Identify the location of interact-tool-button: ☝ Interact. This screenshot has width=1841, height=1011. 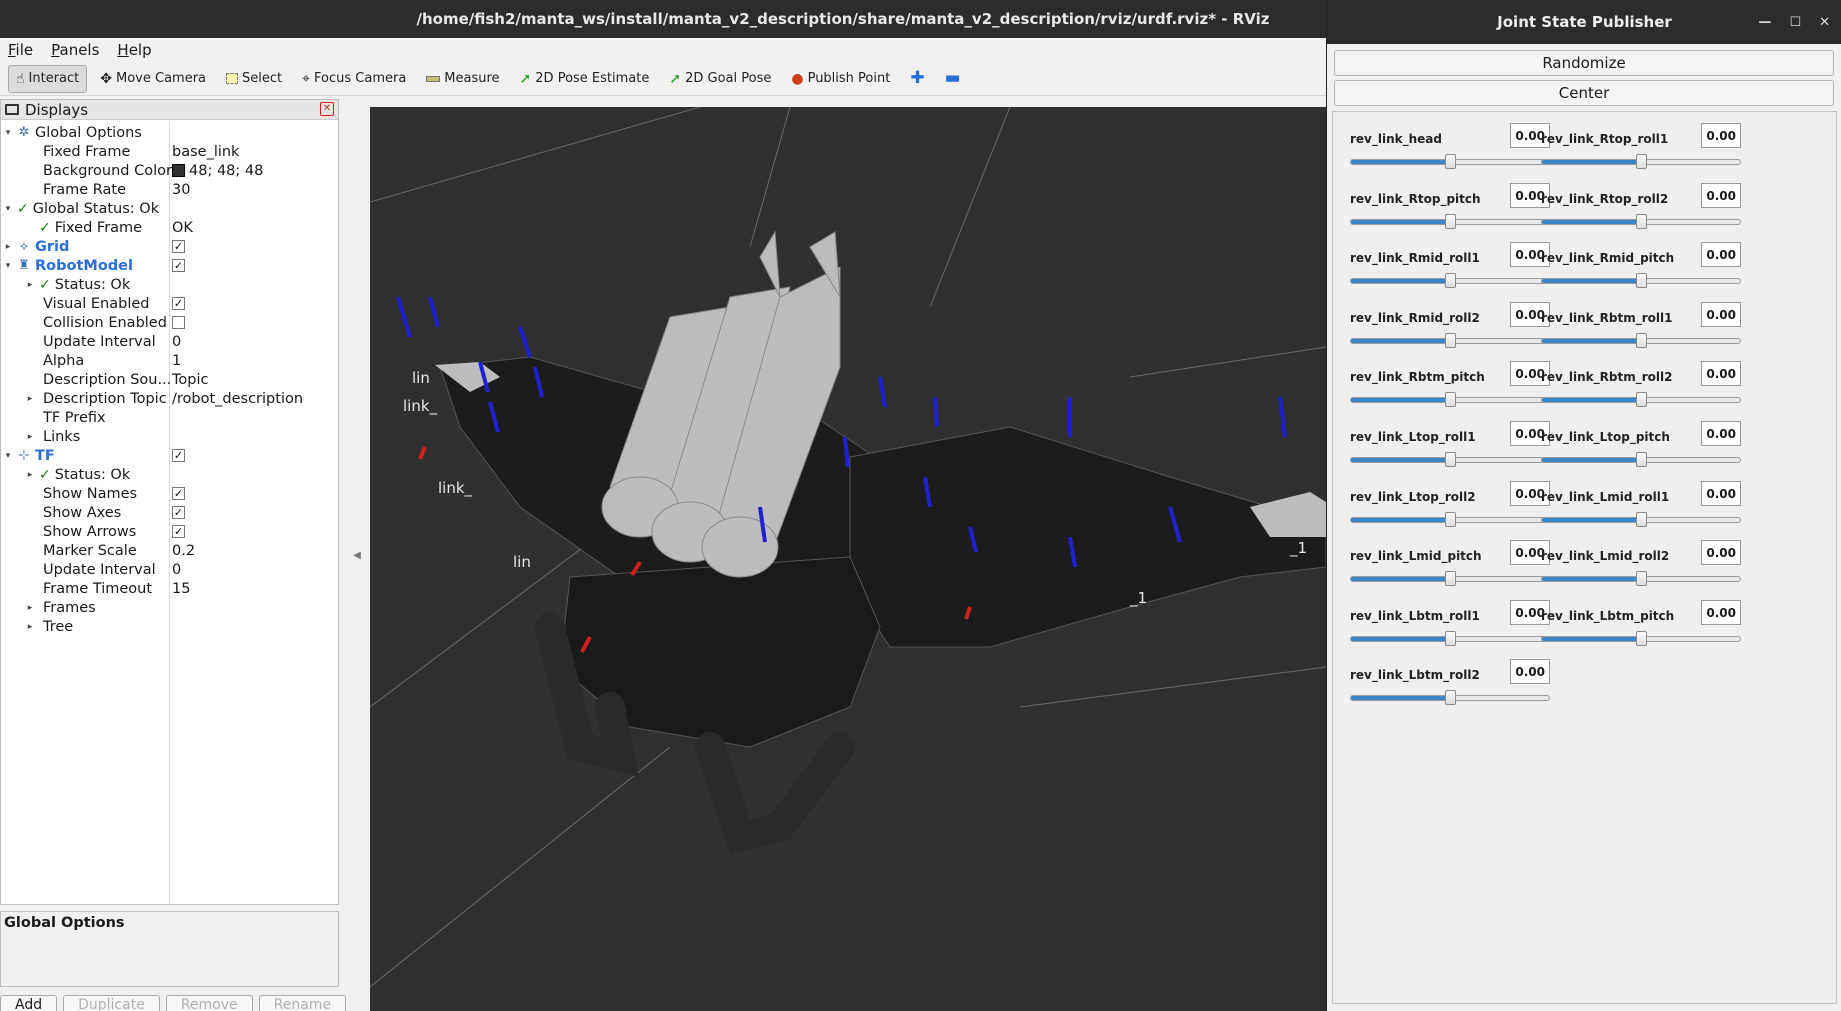
(48, 78).